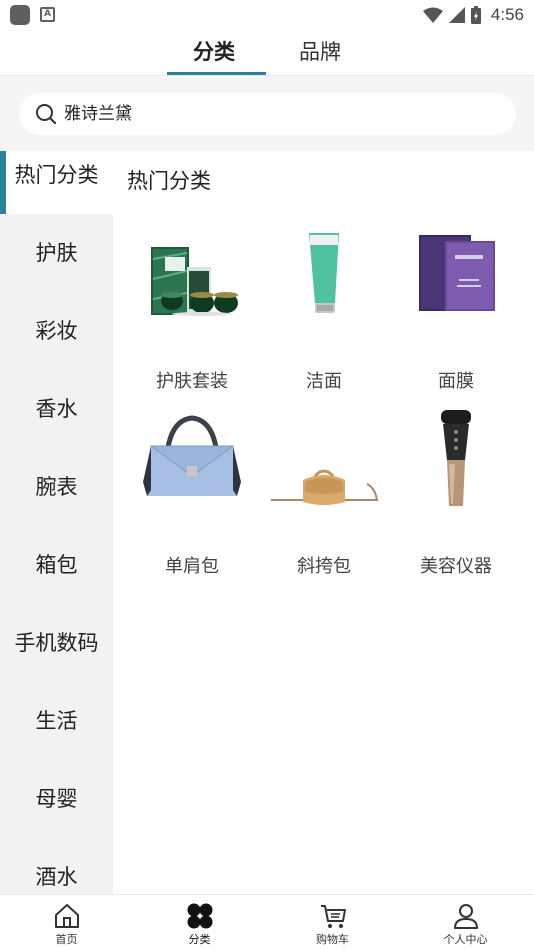 This screenshot has height=950, width=534. I want to click on signal-icon, so click(456, 15).